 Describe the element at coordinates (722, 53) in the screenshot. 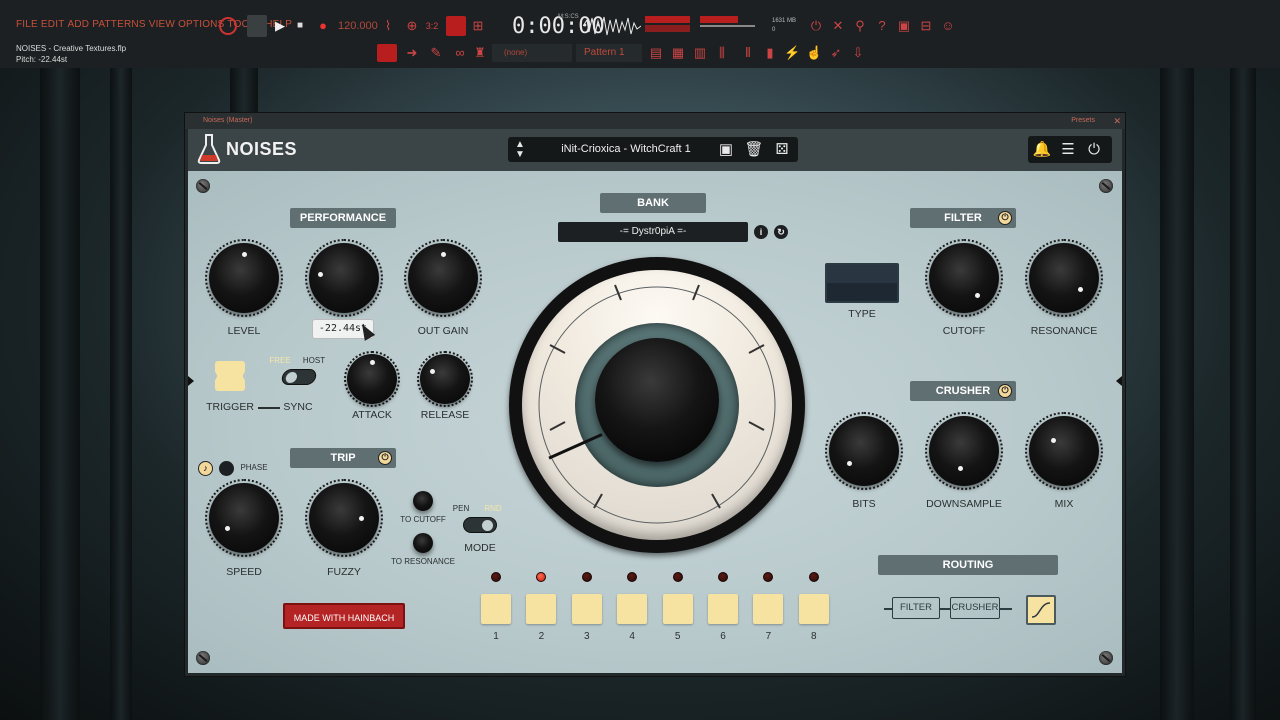

I see `mixer-icon: ⫼` at that location.